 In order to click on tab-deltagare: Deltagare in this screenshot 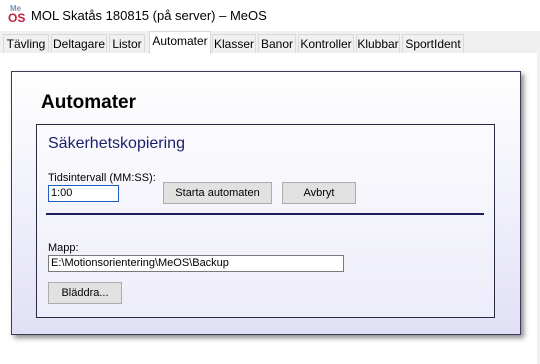, I will do `click(79, 43)`.